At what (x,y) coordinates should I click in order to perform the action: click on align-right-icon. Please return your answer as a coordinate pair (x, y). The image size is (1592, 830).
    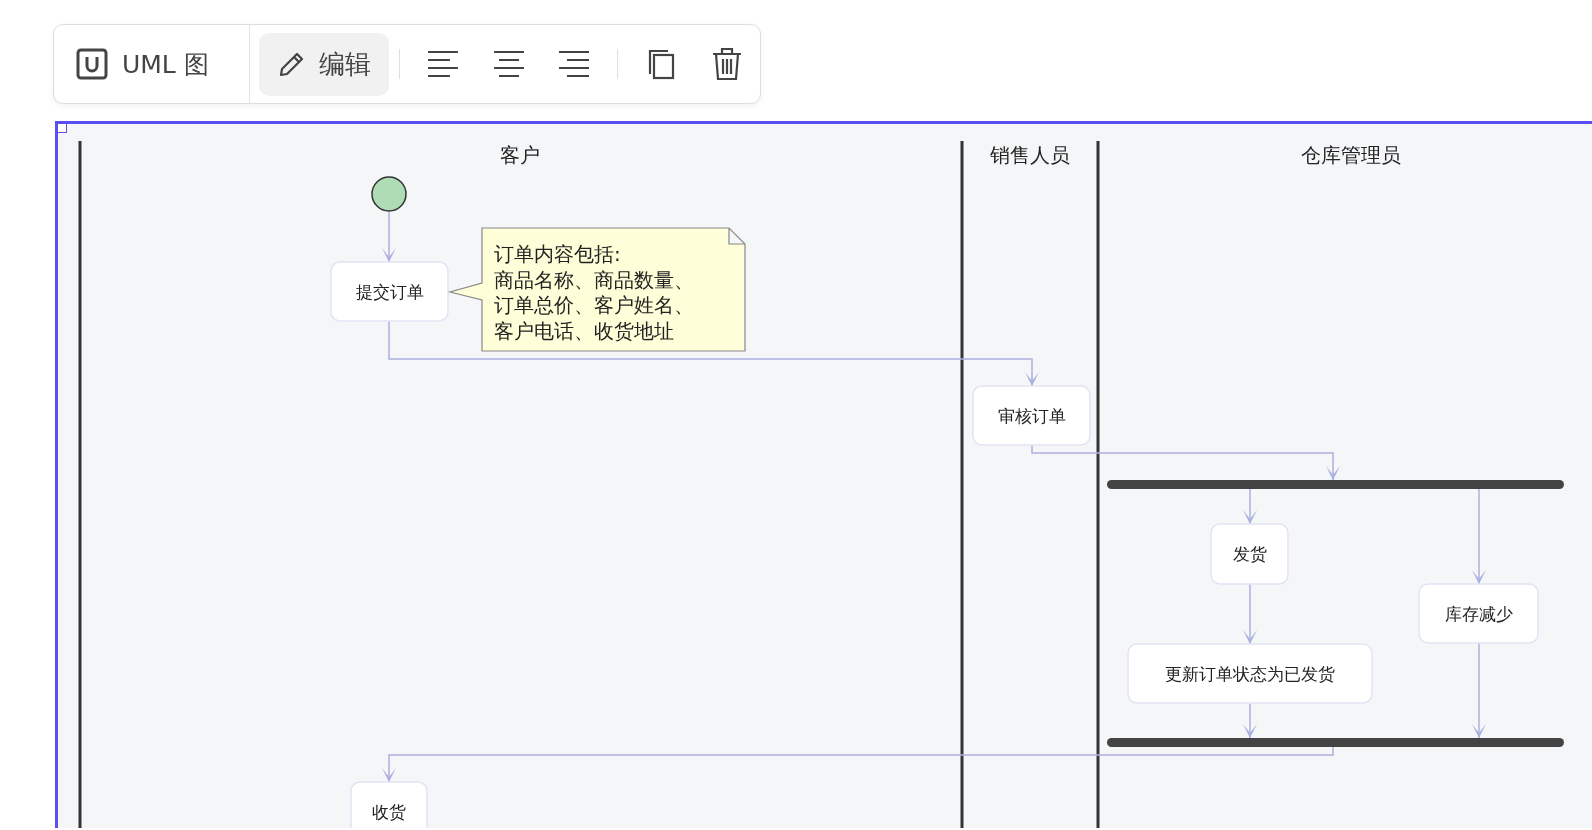
    Looking at the image, I should click on (574, 64).